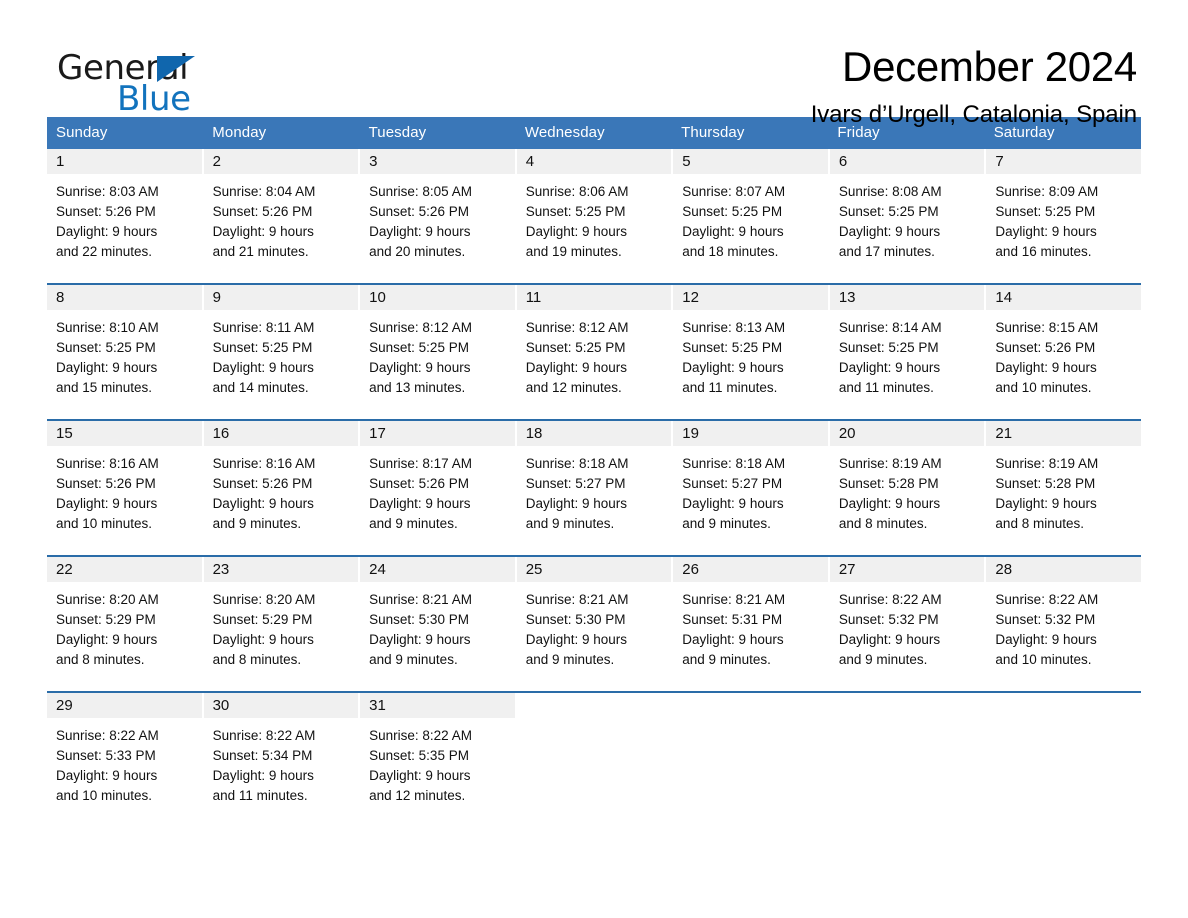 This screenshot has width=1188, height=918. Describe the element at coordinates (750, 161) in the screenshot. I see `day-number: 5` at that location.